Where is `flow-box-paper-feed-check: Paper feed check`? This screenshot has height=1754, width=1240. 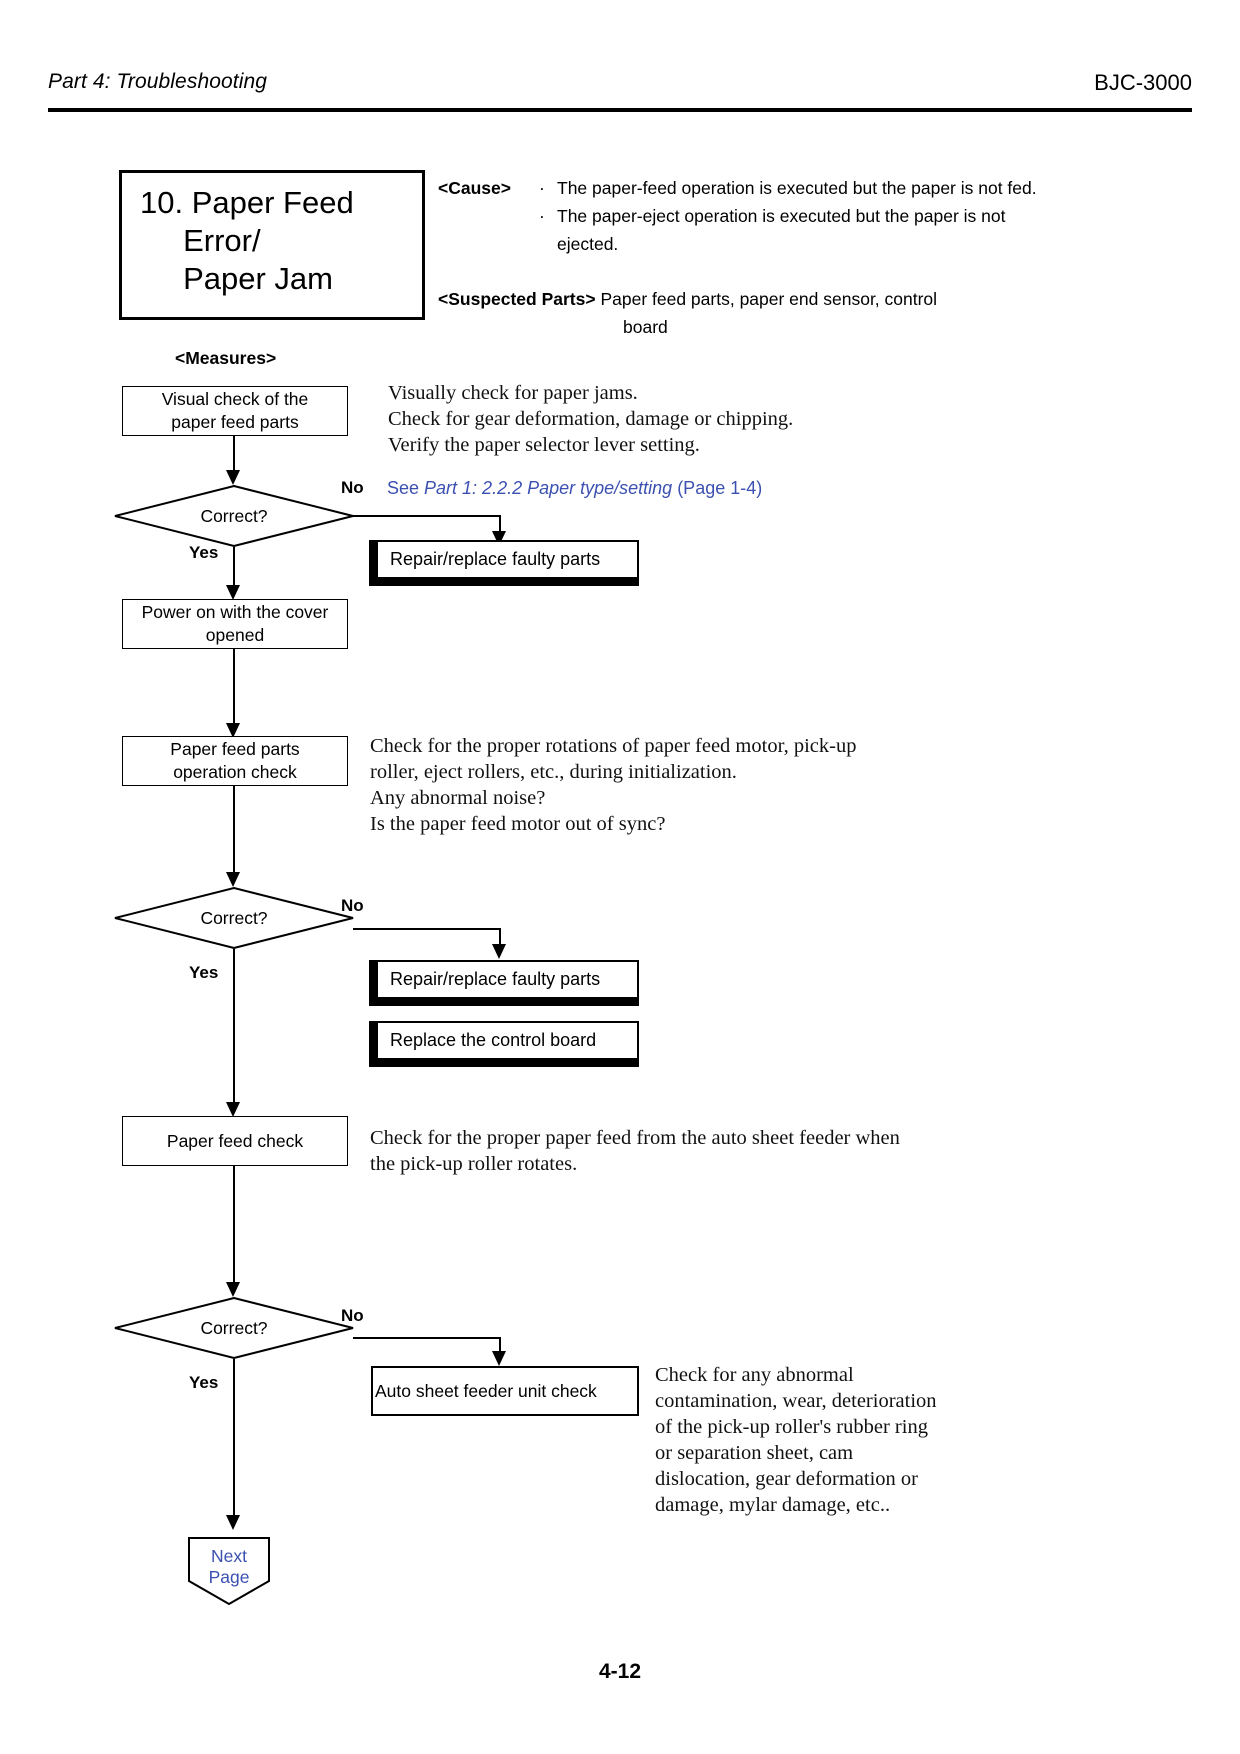 flow-box-paper-feed-check: Paper feed check is located at coordinates (235, 1141).